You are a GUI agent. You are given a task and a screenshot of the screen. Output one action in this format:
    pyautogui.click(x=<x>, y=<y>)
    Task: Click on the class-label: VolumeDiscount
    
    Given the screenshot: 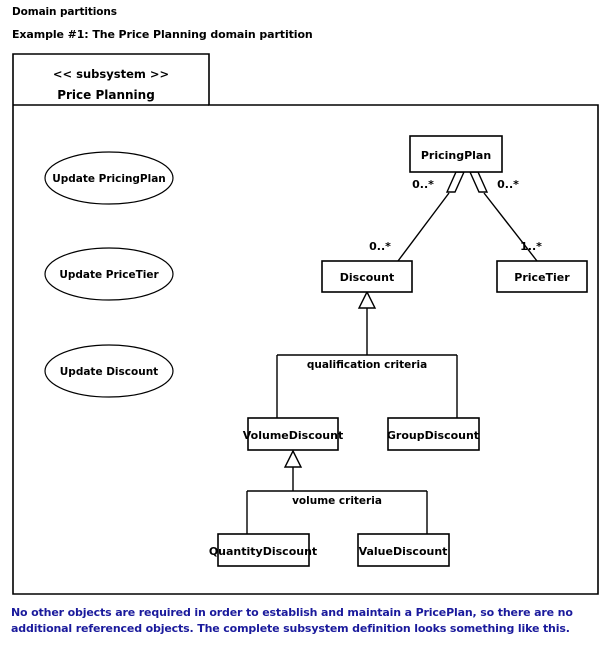 What is the action you would take?
    pyautogui.click(x=293, y=435)
    